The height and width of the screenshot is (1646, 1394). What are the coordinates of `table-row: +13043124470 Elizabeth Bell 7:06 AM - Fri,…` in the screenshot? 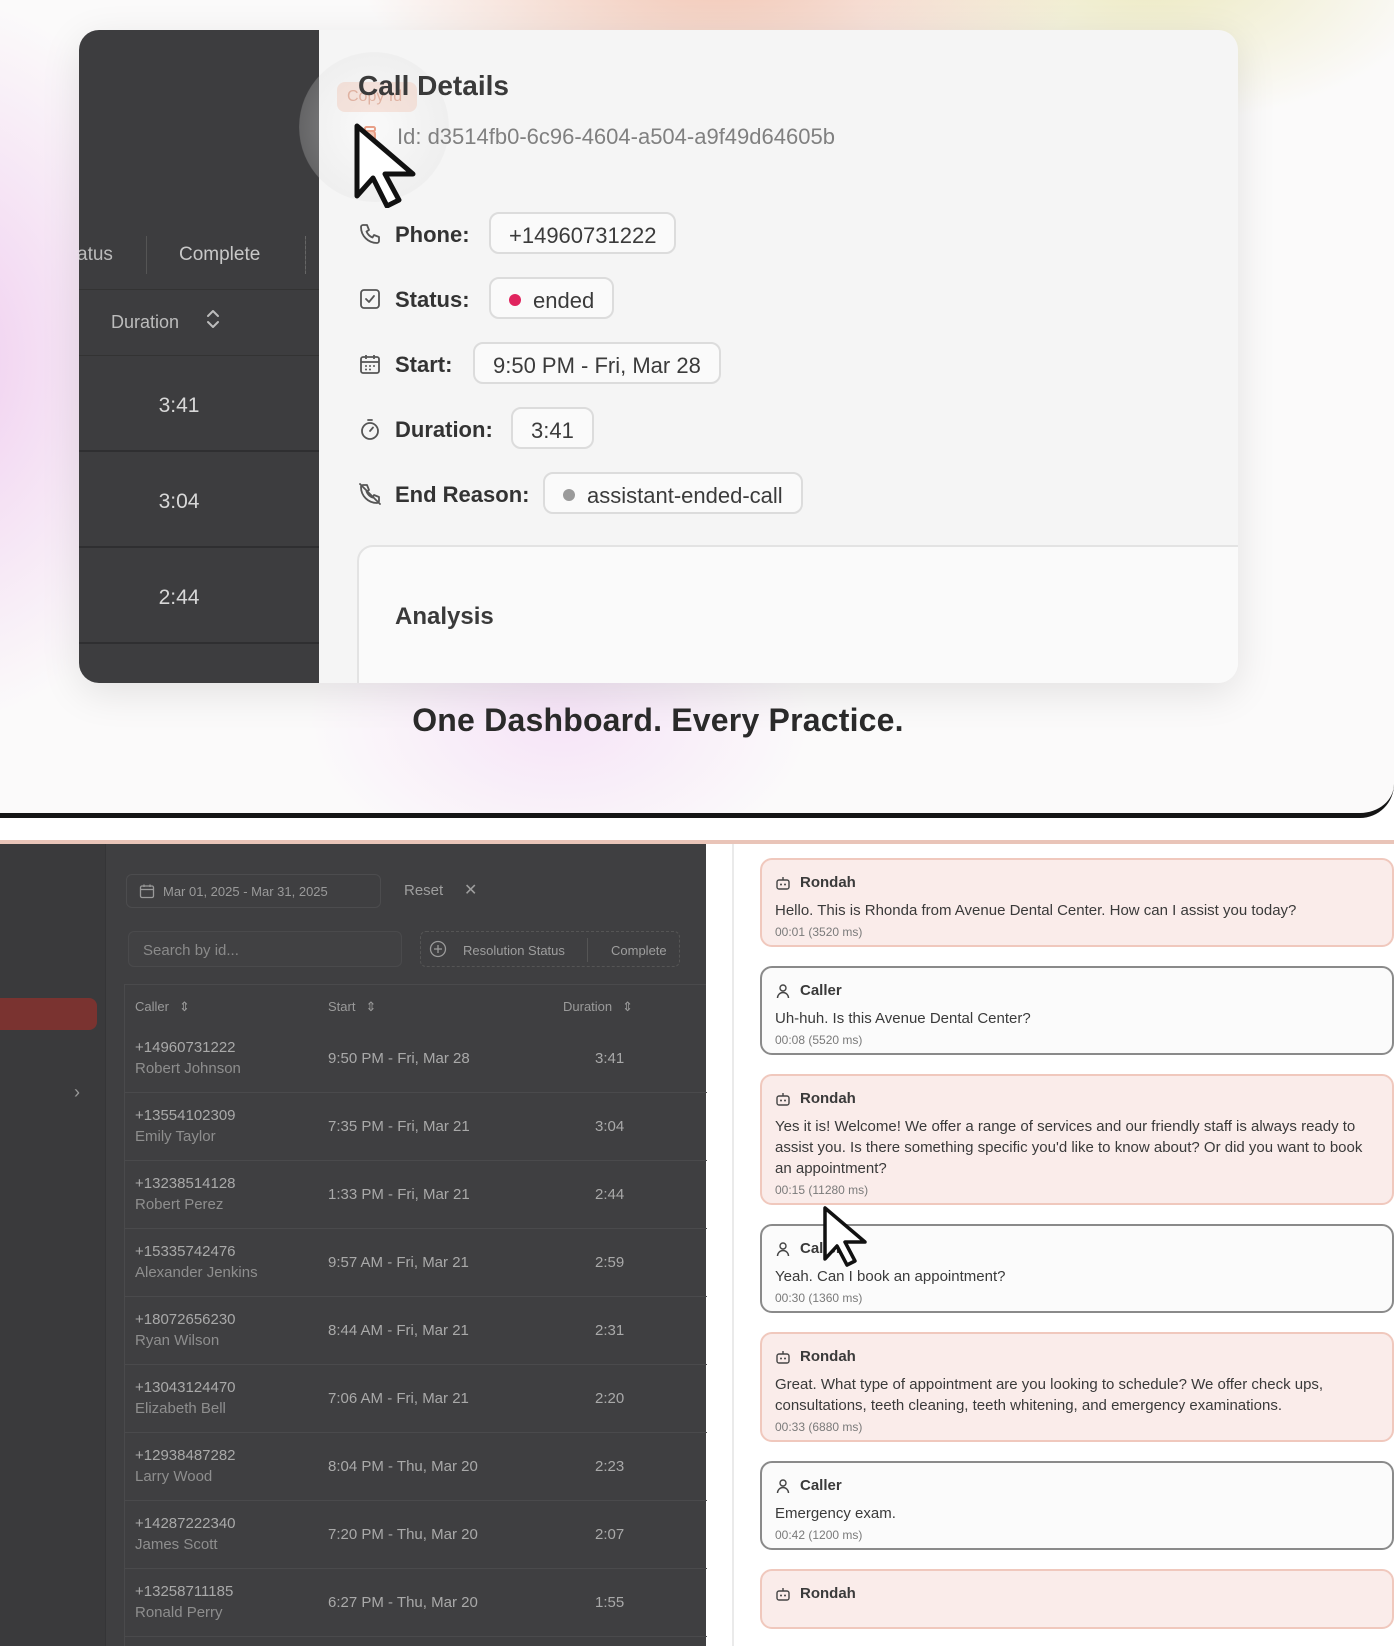 It's located at (416, 1399).